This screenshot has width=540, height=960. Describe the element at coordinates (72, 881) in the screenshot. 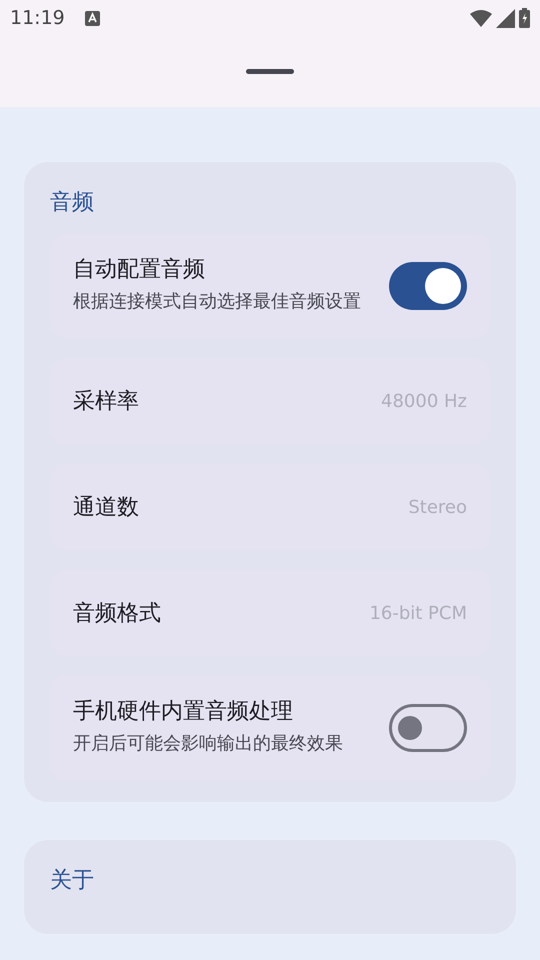

I see `section-title: 关于` at that location.